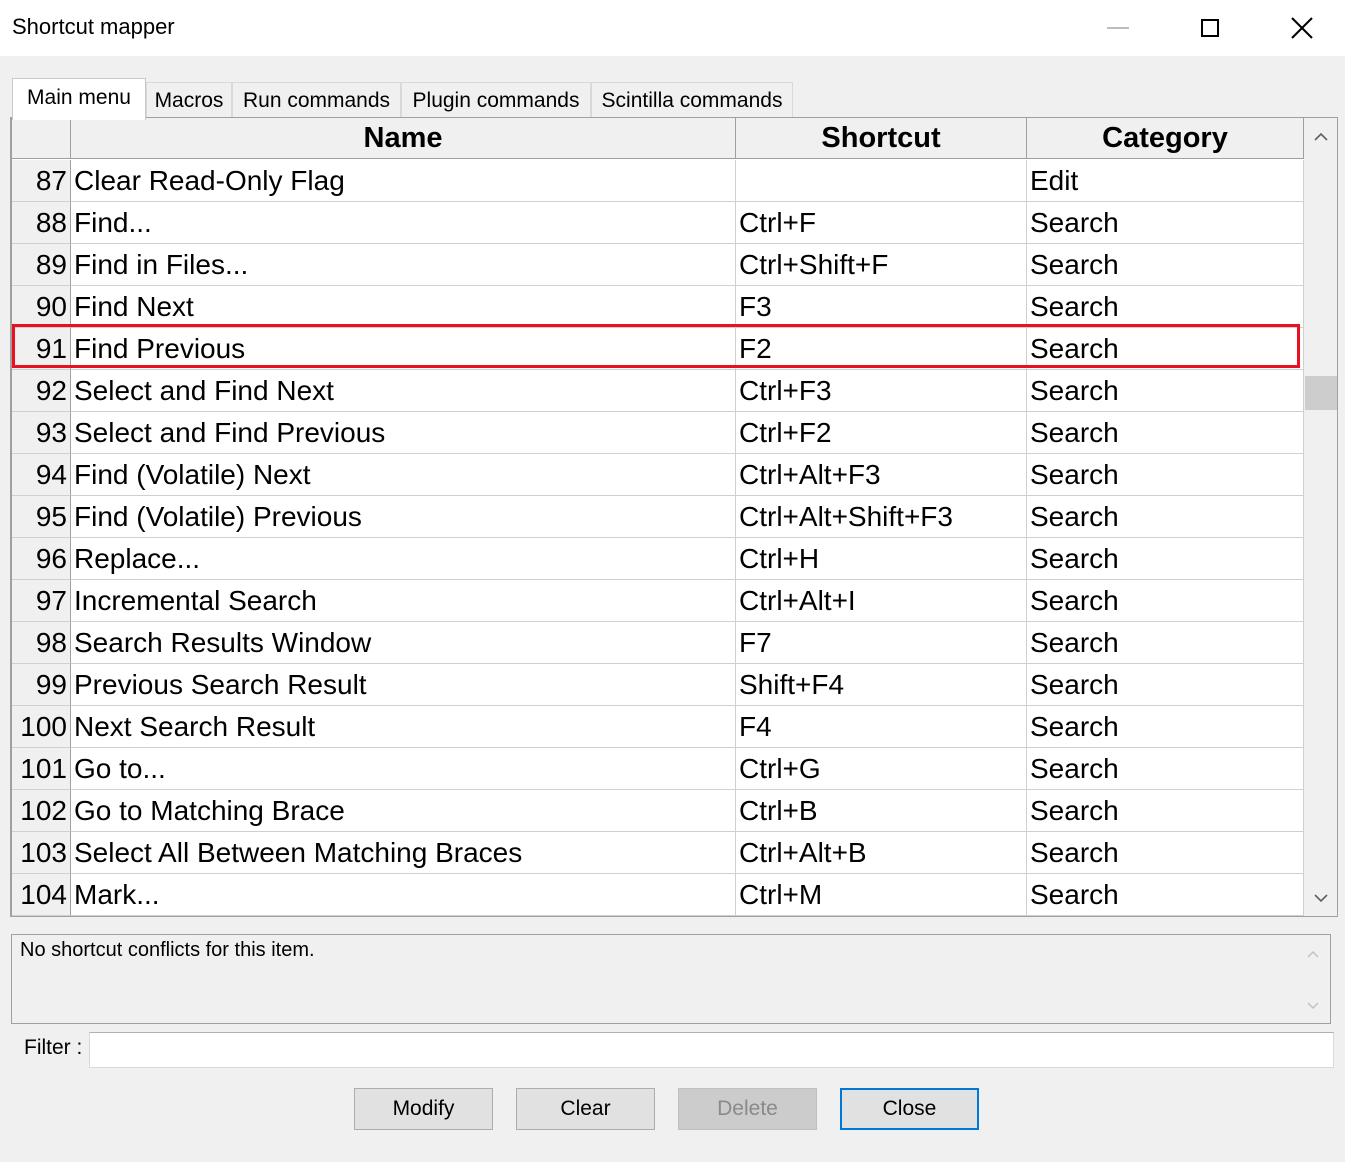 The width and height of the screenshot is (1345, 1162). I want to click on grid-scrollbar, so click(1320, 517).